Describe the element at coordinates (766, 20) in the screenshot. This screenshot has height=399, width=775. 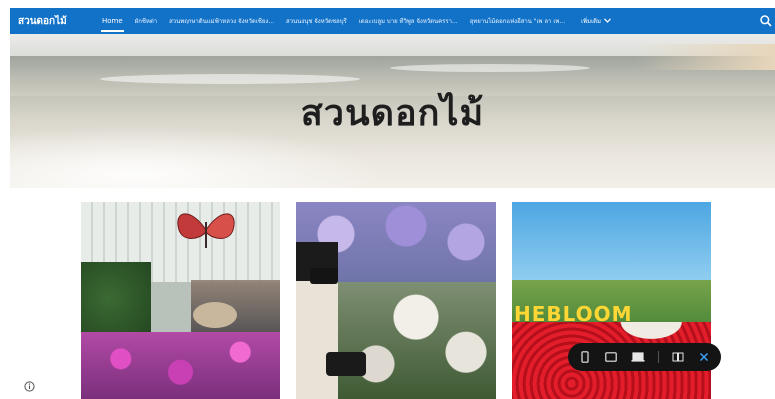
I see `search-icon` at that location.